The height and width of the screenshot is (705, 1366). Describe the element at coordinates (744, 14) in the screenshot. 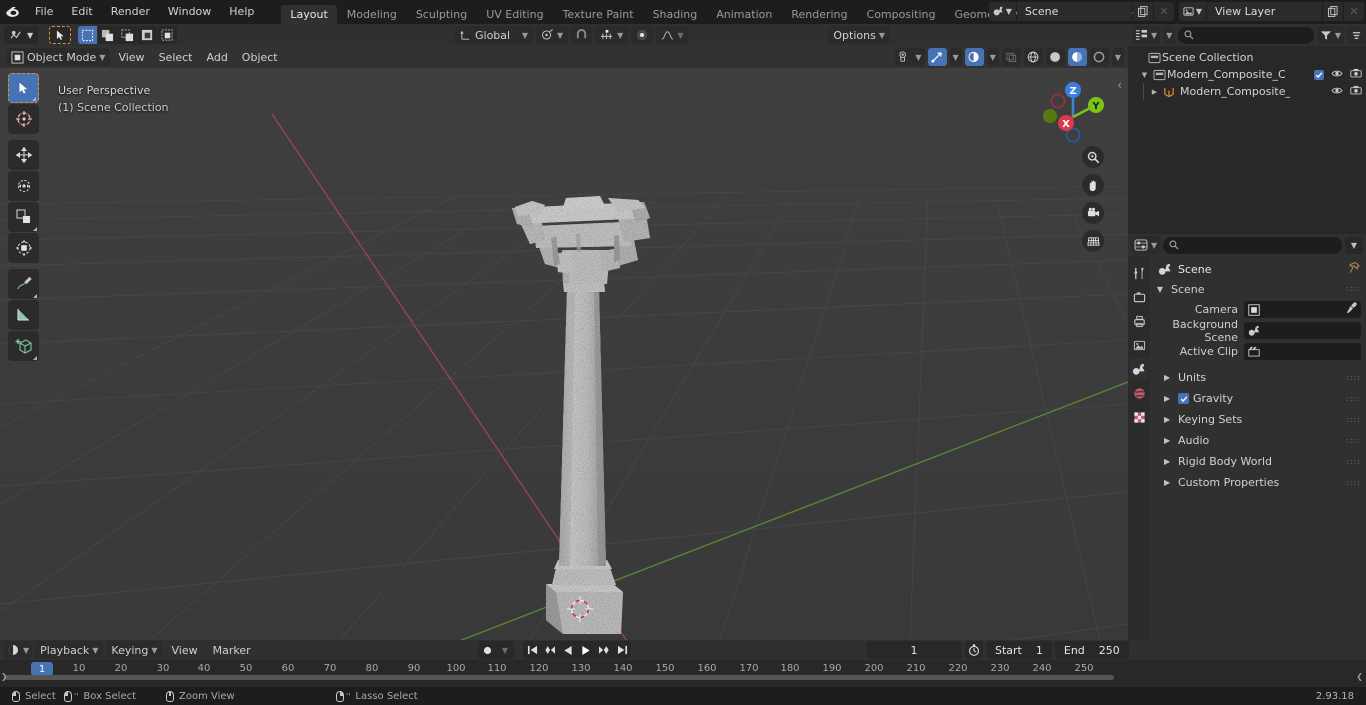

I see `tab-animation: Animation` at that location.